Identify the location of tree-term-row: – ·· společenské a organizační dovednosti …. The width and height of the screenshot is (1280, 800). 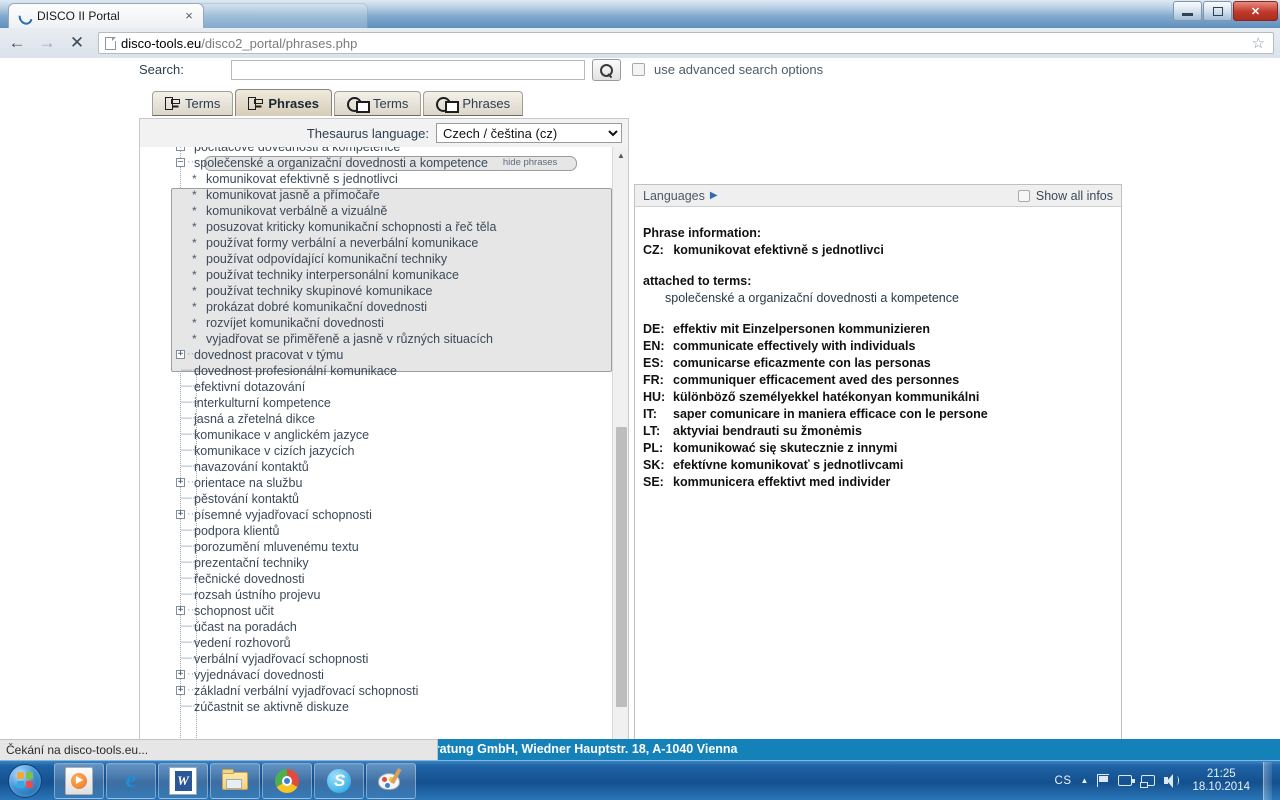
(376, 163).